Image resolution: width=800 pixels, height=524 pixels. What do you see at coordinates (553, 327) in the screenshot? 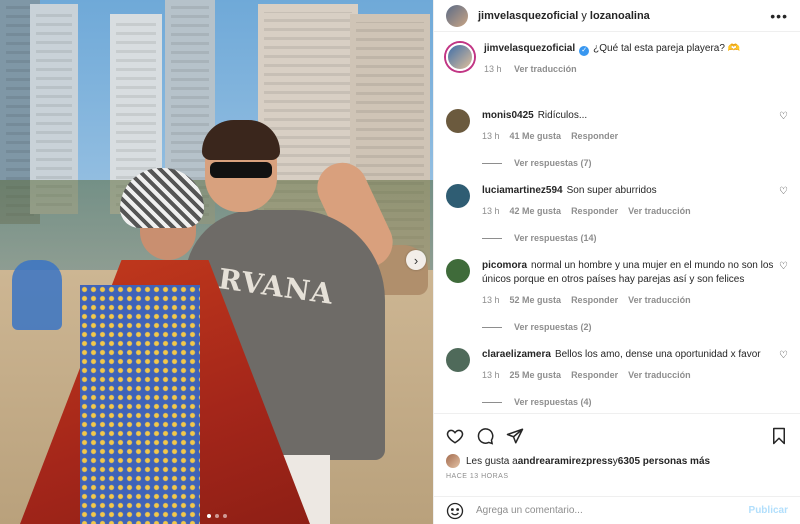
I see `view-replies-label: Ver respuestas (2)` at bounding box center [553, 327].